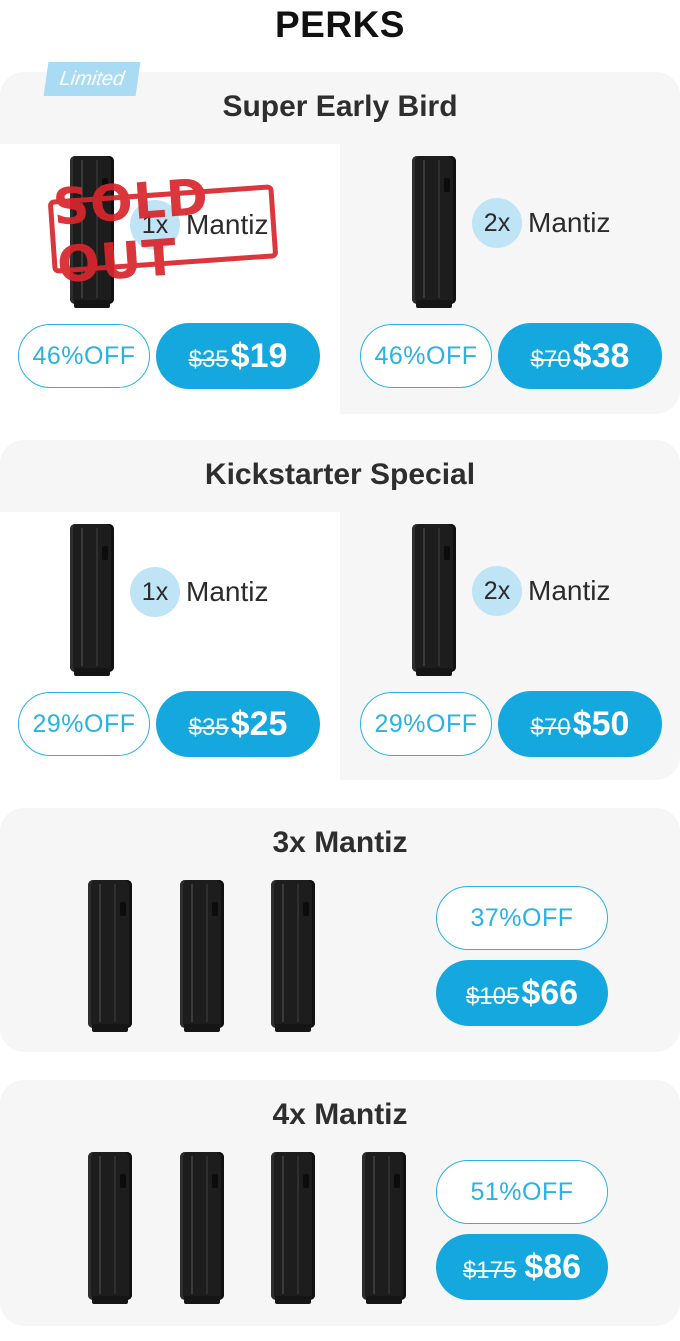 The height and width of the screenshot is (1341, 680). Describe the element at coordinates (492, 996) in the screenshot. I see `original-price: $105` at that location.